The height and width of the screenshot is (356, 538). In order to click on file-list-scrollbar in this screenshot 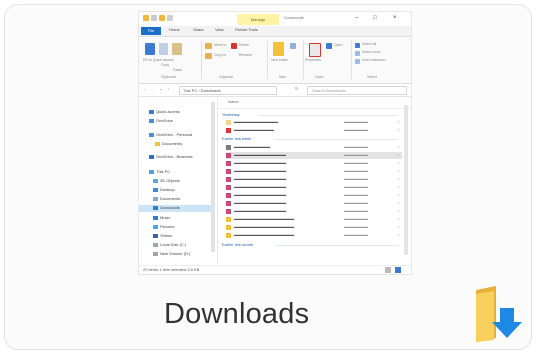, I will do `click(406, 180)`.